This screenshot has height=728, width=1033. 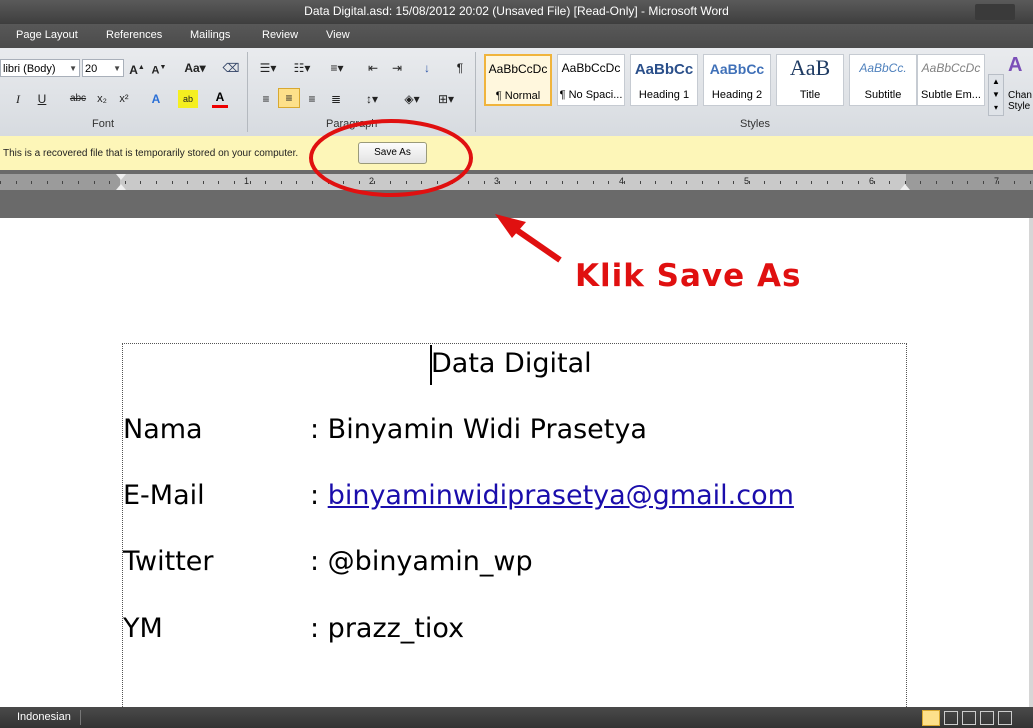 What do you see at coordinates (969, 718) in the screenshot?
I see `web-layout-view-icon` at bounding box center [969, 718].